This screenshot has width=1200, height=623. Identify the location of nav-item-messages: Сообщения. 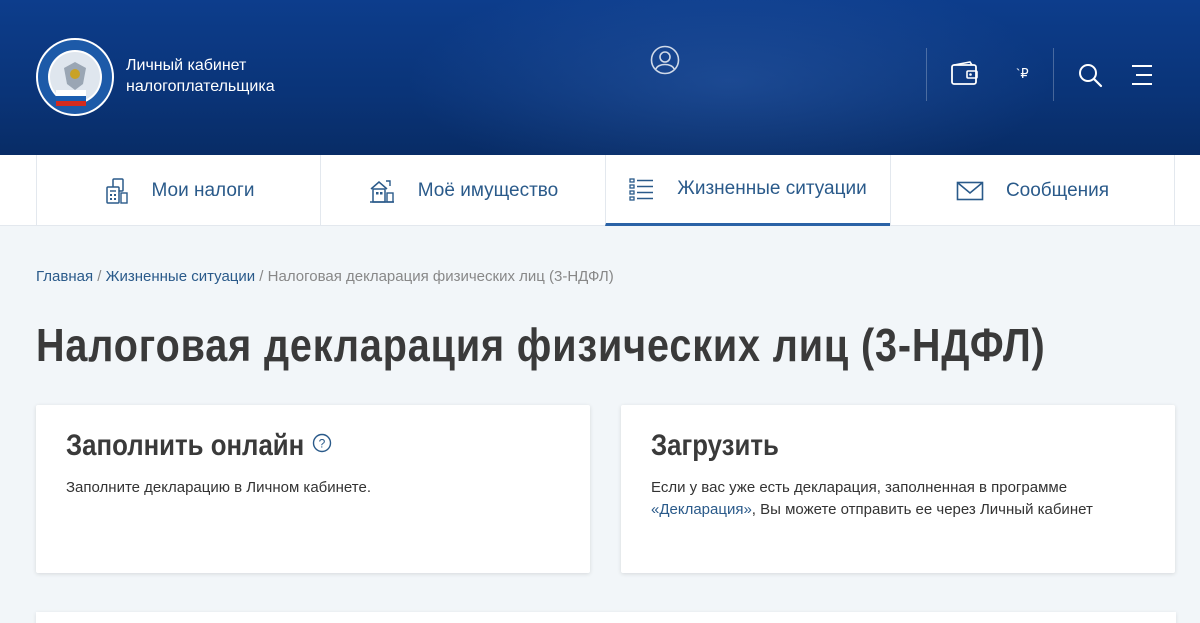
(1032, 190).